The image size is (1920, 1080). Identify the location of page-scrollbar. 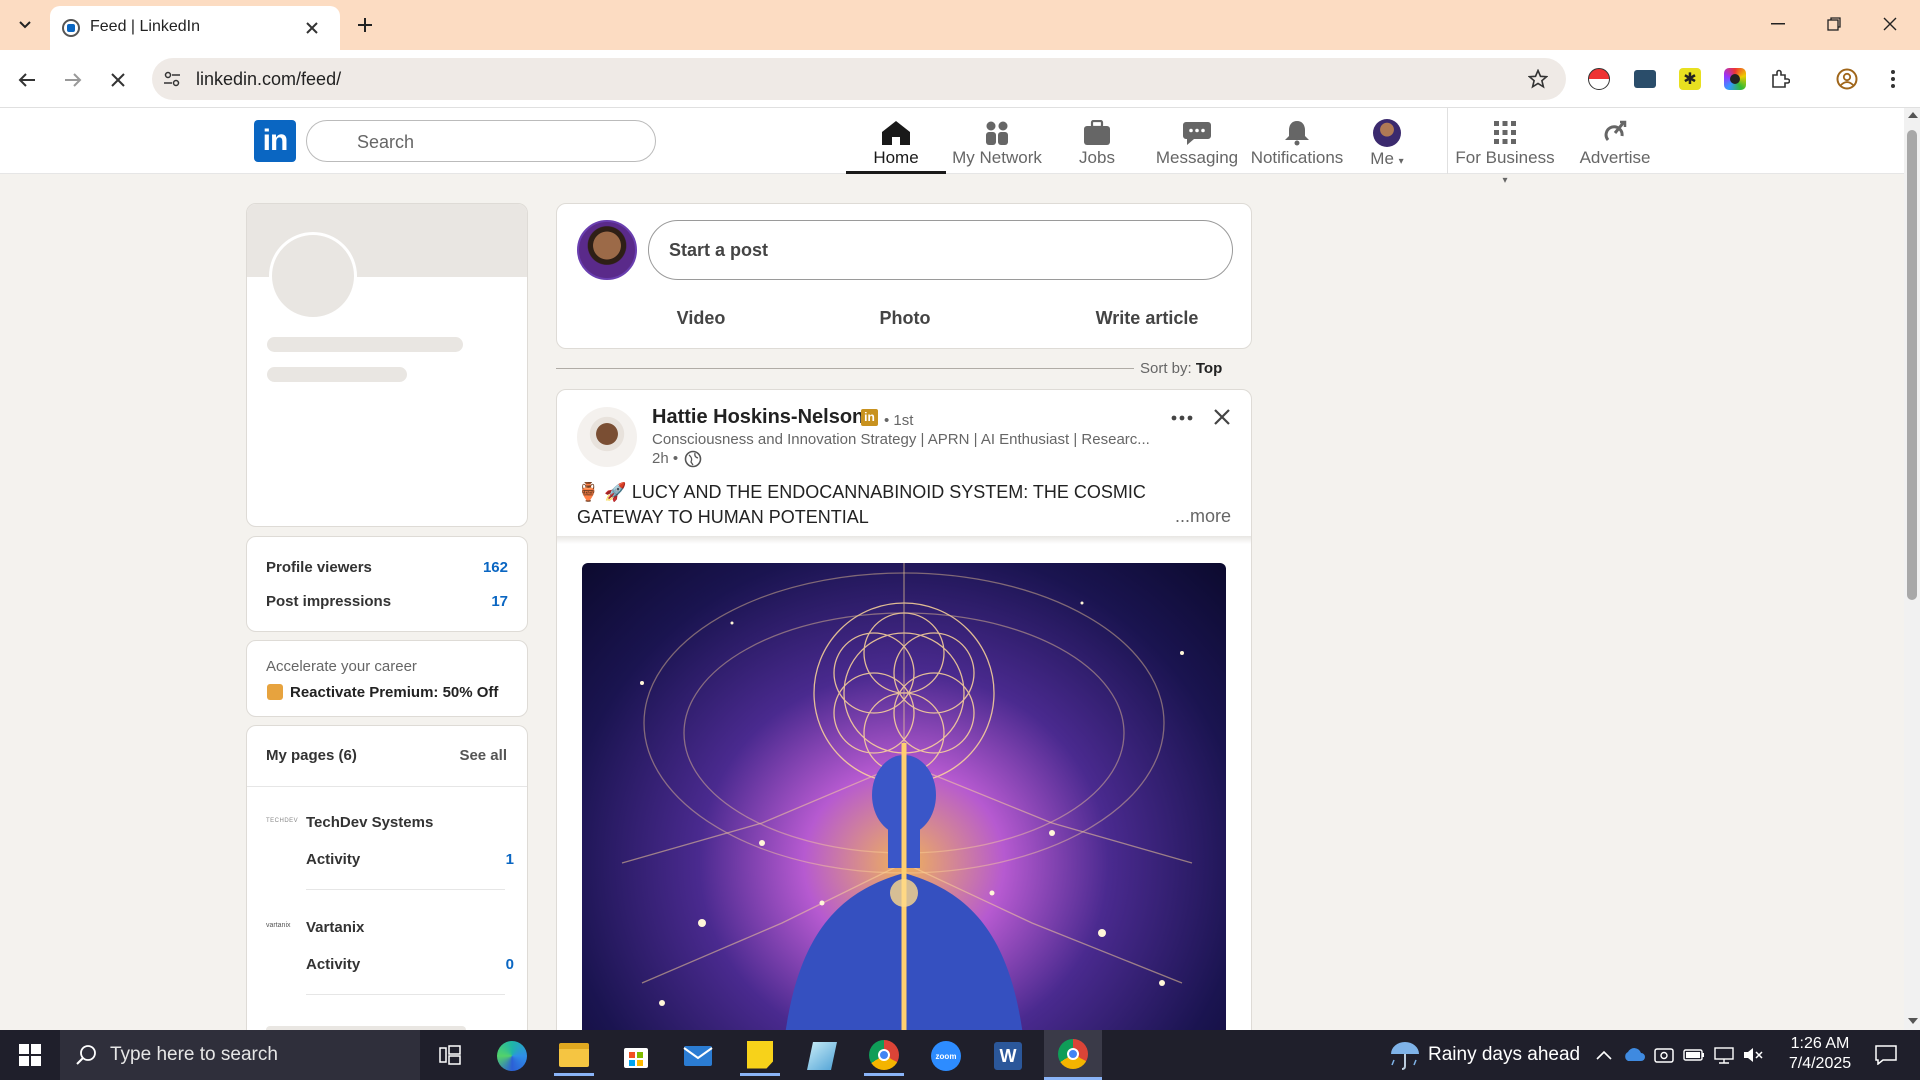
(1912, 569).